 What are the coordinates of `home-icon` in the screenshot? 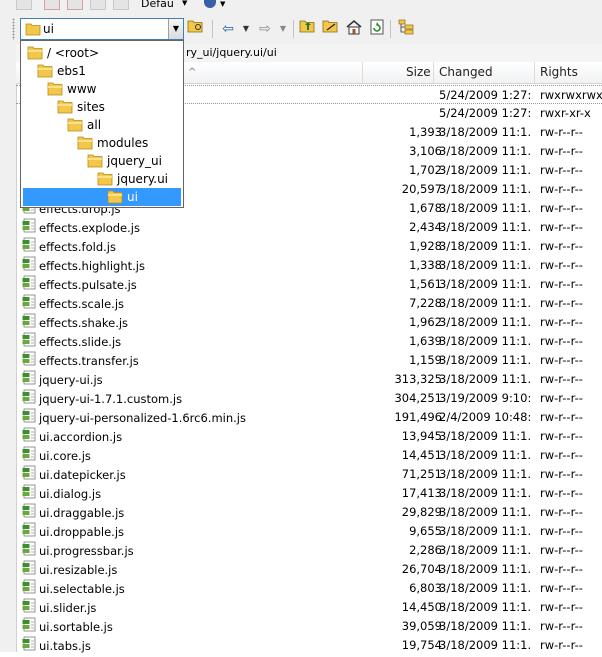 It's located at (354, 29).